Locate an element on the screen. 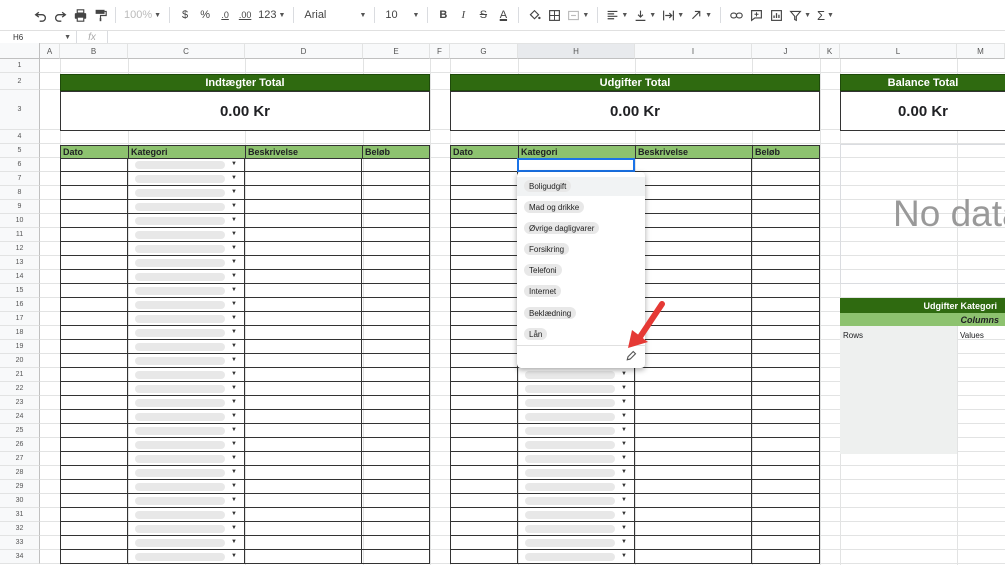  column-header-e: E is located at coordinates (396, 51).